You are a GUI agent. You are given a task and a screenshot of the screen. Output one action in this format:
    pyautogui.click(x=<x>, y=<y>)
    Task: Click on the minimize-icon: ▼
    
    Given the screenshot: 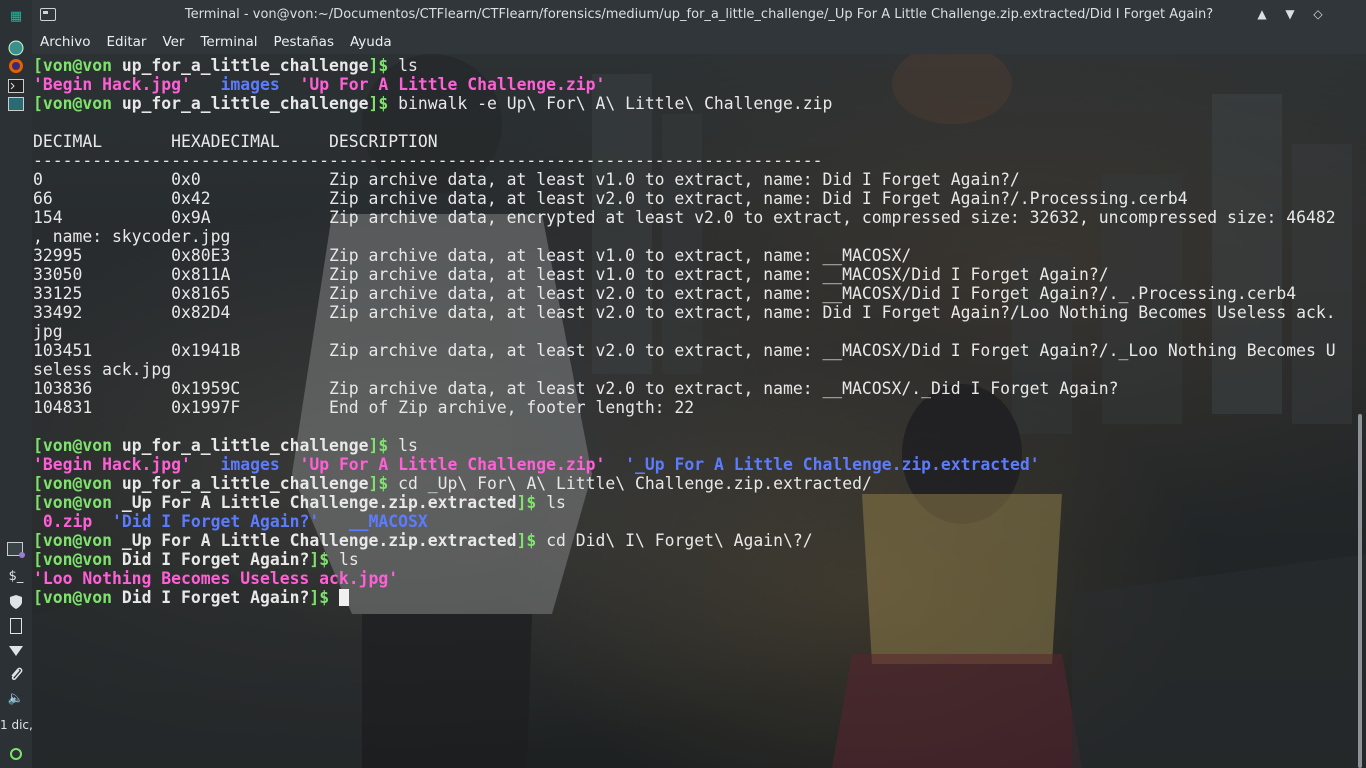 What is the action you would take?
    pyautogui.click(x=1290, y=14)
    